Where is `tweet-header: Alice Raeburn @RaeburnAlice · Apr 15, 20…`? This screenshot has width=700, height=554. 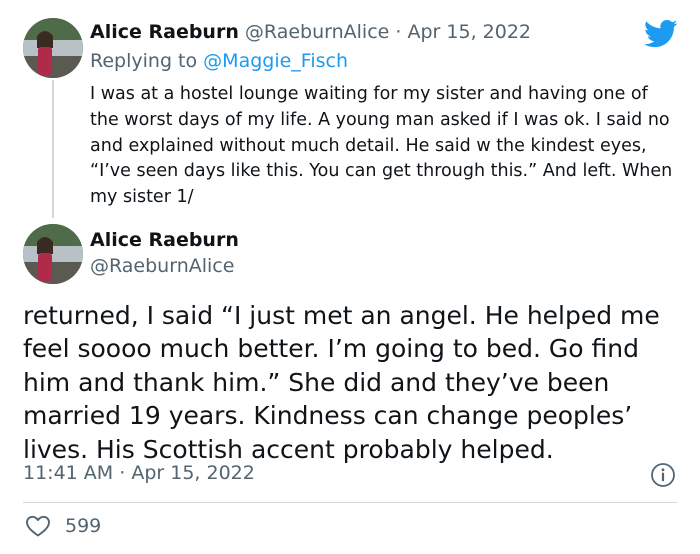
tweet-header: Alice Raeburn @RaeburnAlice · Apr 15, 20… is located at coordinates (310, 32).